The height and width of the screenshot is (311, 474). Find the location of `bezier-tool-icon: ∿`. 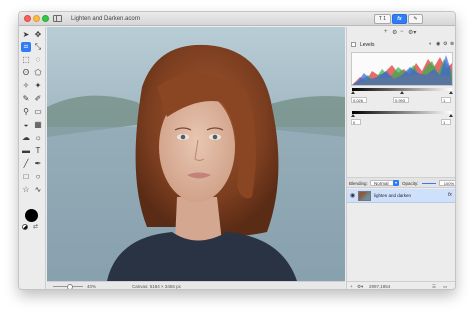

bezier-tool-icon: ∿ is located at coordinates (38, 190).